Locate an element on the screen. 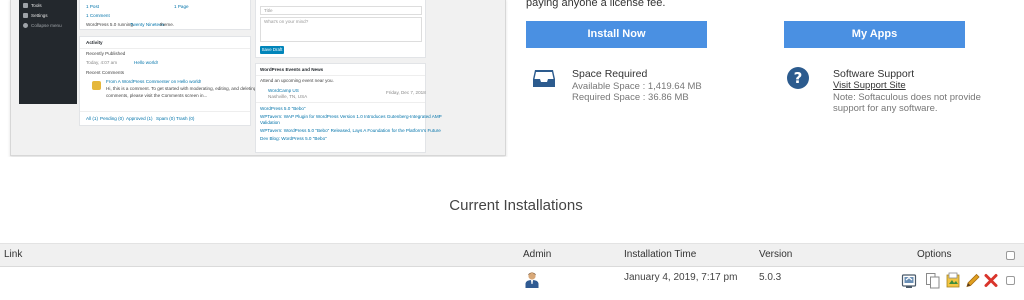 The width and height of the screenshot is (1024, 300). help-circle-icon: ? is located at coordinates (798, 78).